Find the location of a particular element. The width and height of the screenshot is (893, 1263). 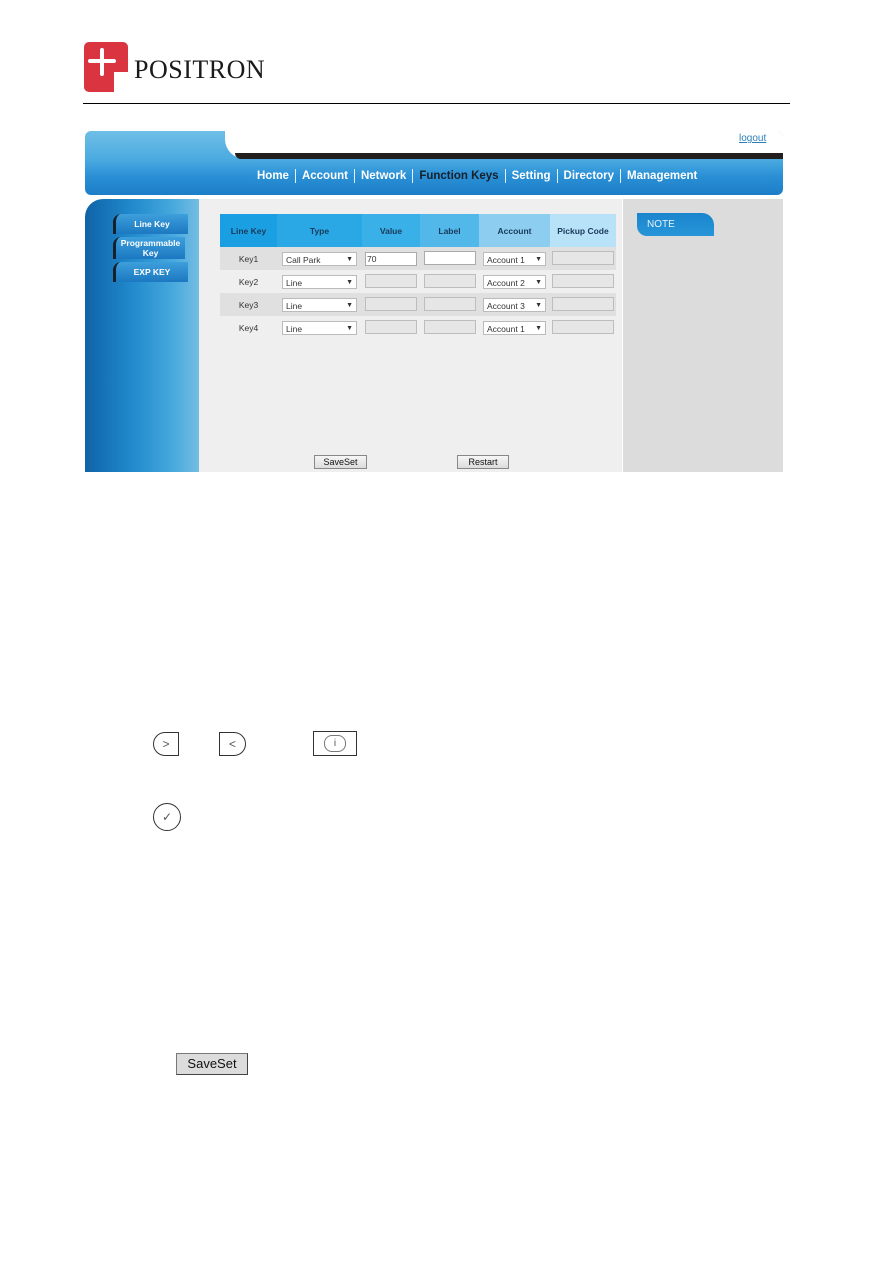

column-header: Label is located at coordinates (449, 230).